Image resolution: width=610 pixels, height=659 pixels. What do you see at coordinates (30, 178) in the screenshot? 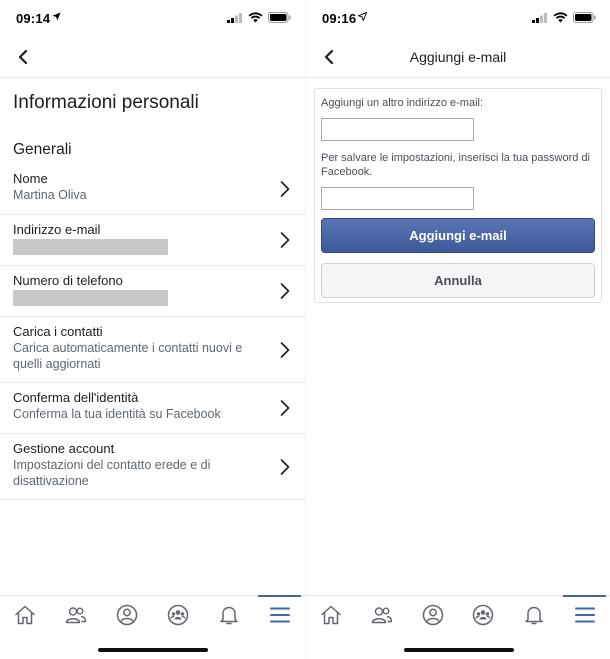
I see `setting-item-title: Nome` at bounding box center [30, 178].